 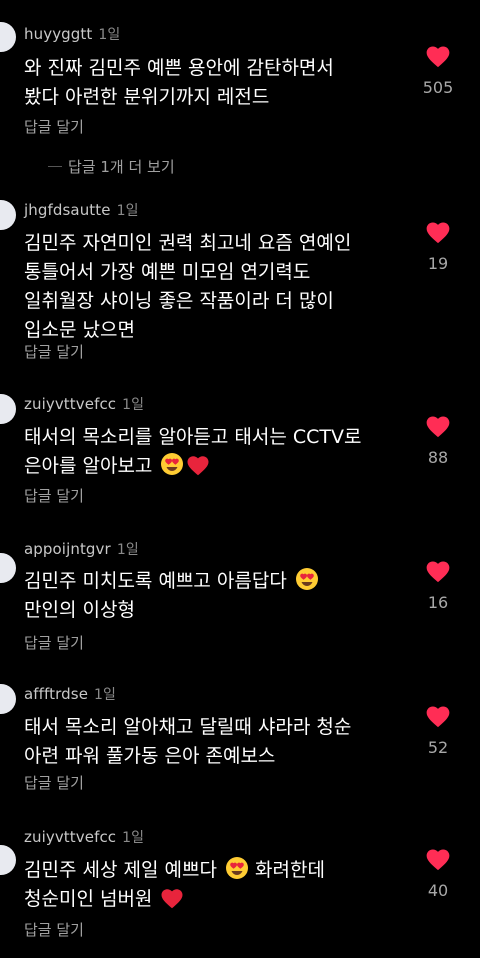 I want to click on comment-line: 만인의 이상형, so click(x=79, y=610).